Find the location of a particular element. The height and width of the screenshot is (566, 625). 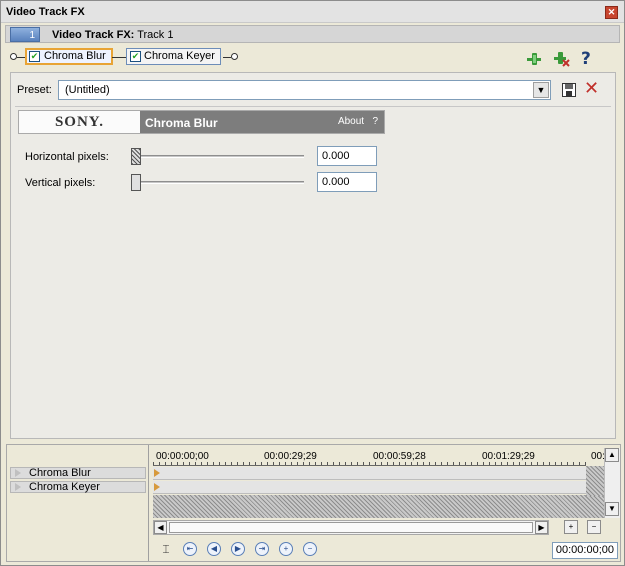

delete-preset-icon: ✕ is located at coordinates (591, 89).